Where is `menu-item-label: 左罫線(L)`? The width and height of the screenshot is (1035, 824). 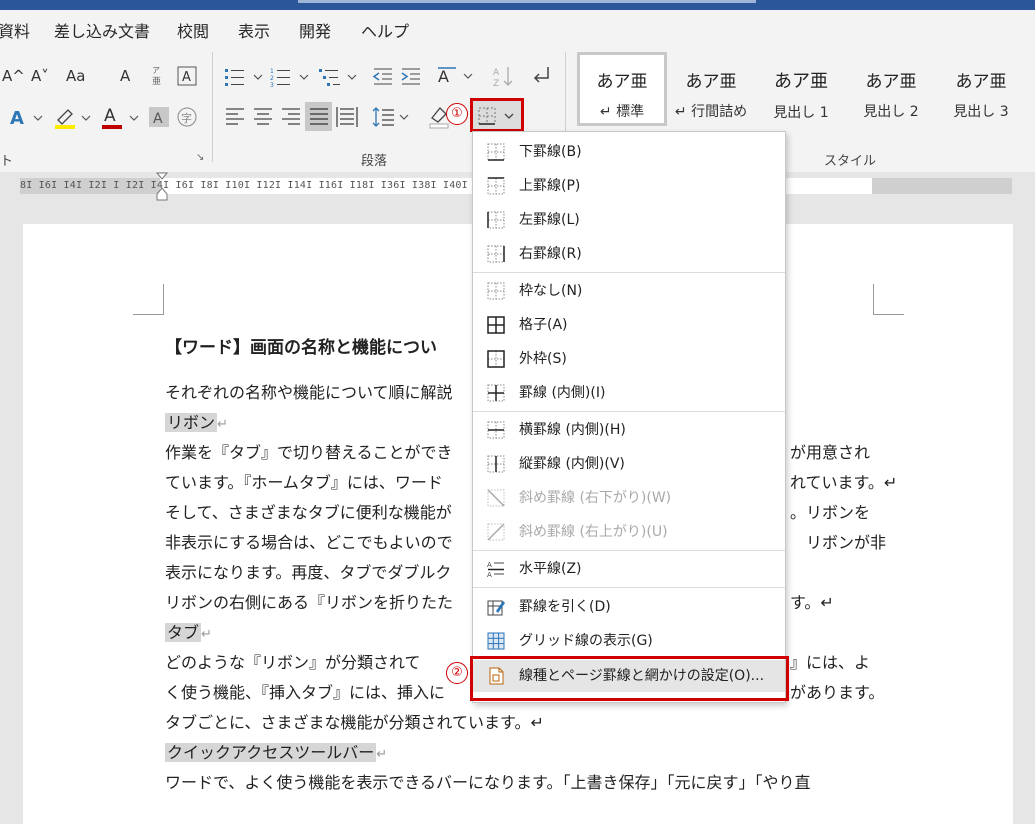
menu-item-label: 左罫線(L) is located at coordinates (549, 220).